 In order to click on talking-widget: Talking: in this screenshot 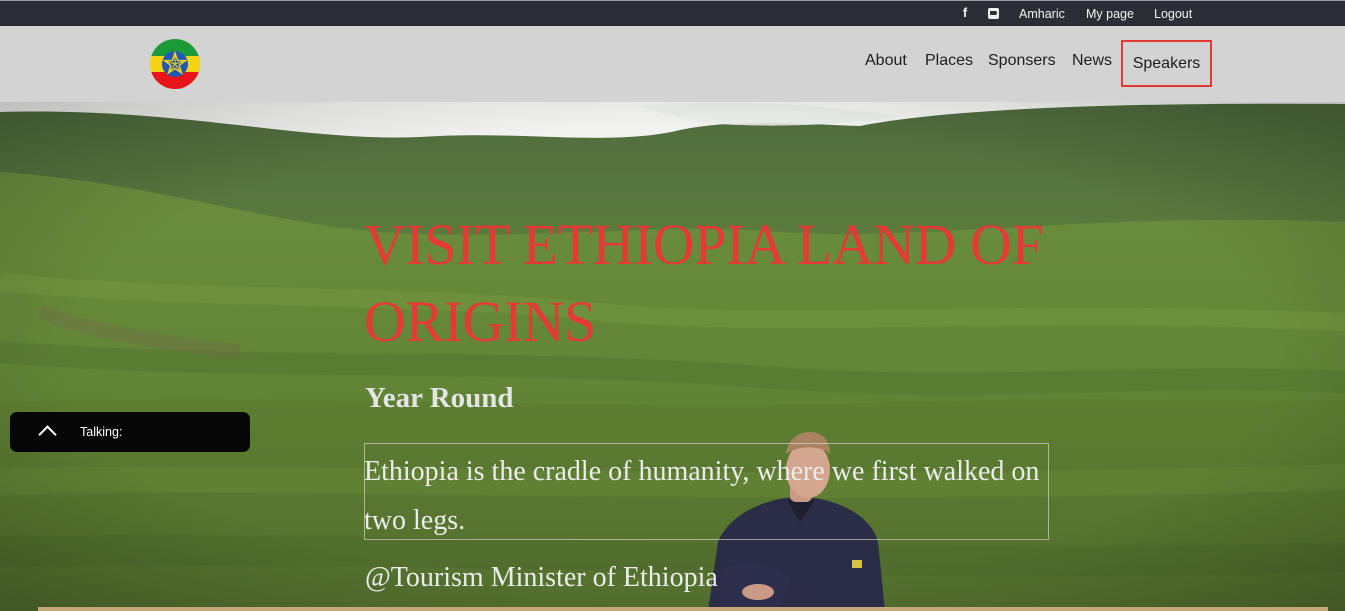, I will do `click(130, 432)`.